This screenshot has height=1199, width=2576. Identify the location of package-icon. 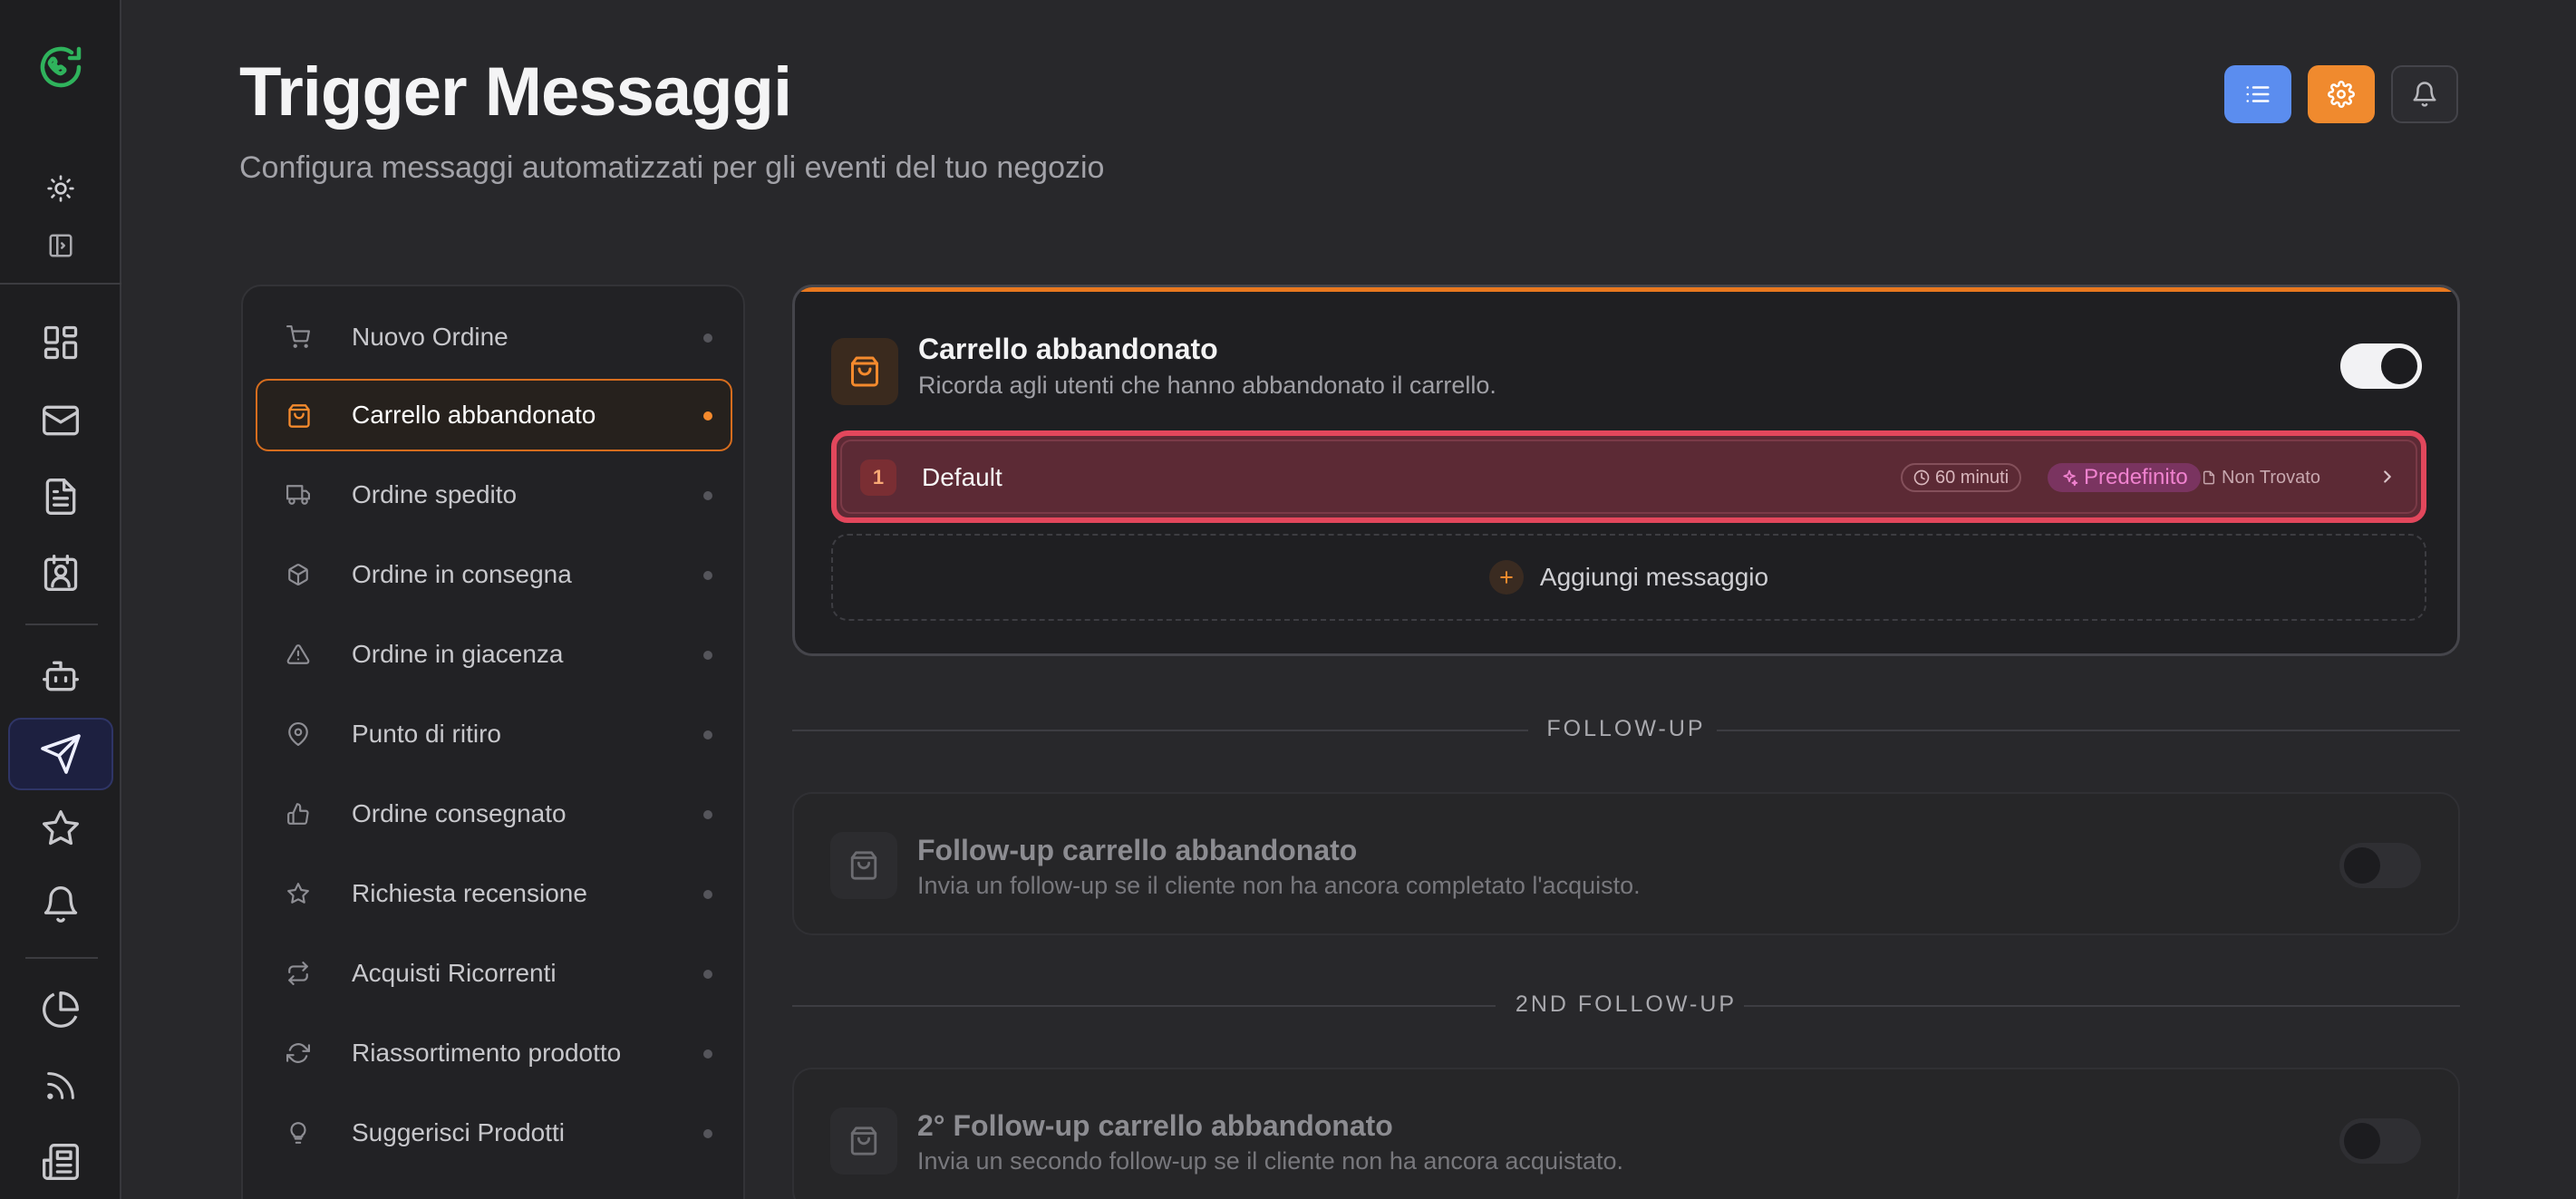
(298, 574).